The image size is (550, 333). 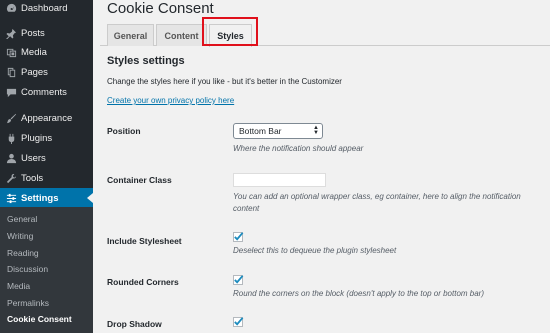 I want to click on section-title: Styles settings, so click(x=146, y=61).